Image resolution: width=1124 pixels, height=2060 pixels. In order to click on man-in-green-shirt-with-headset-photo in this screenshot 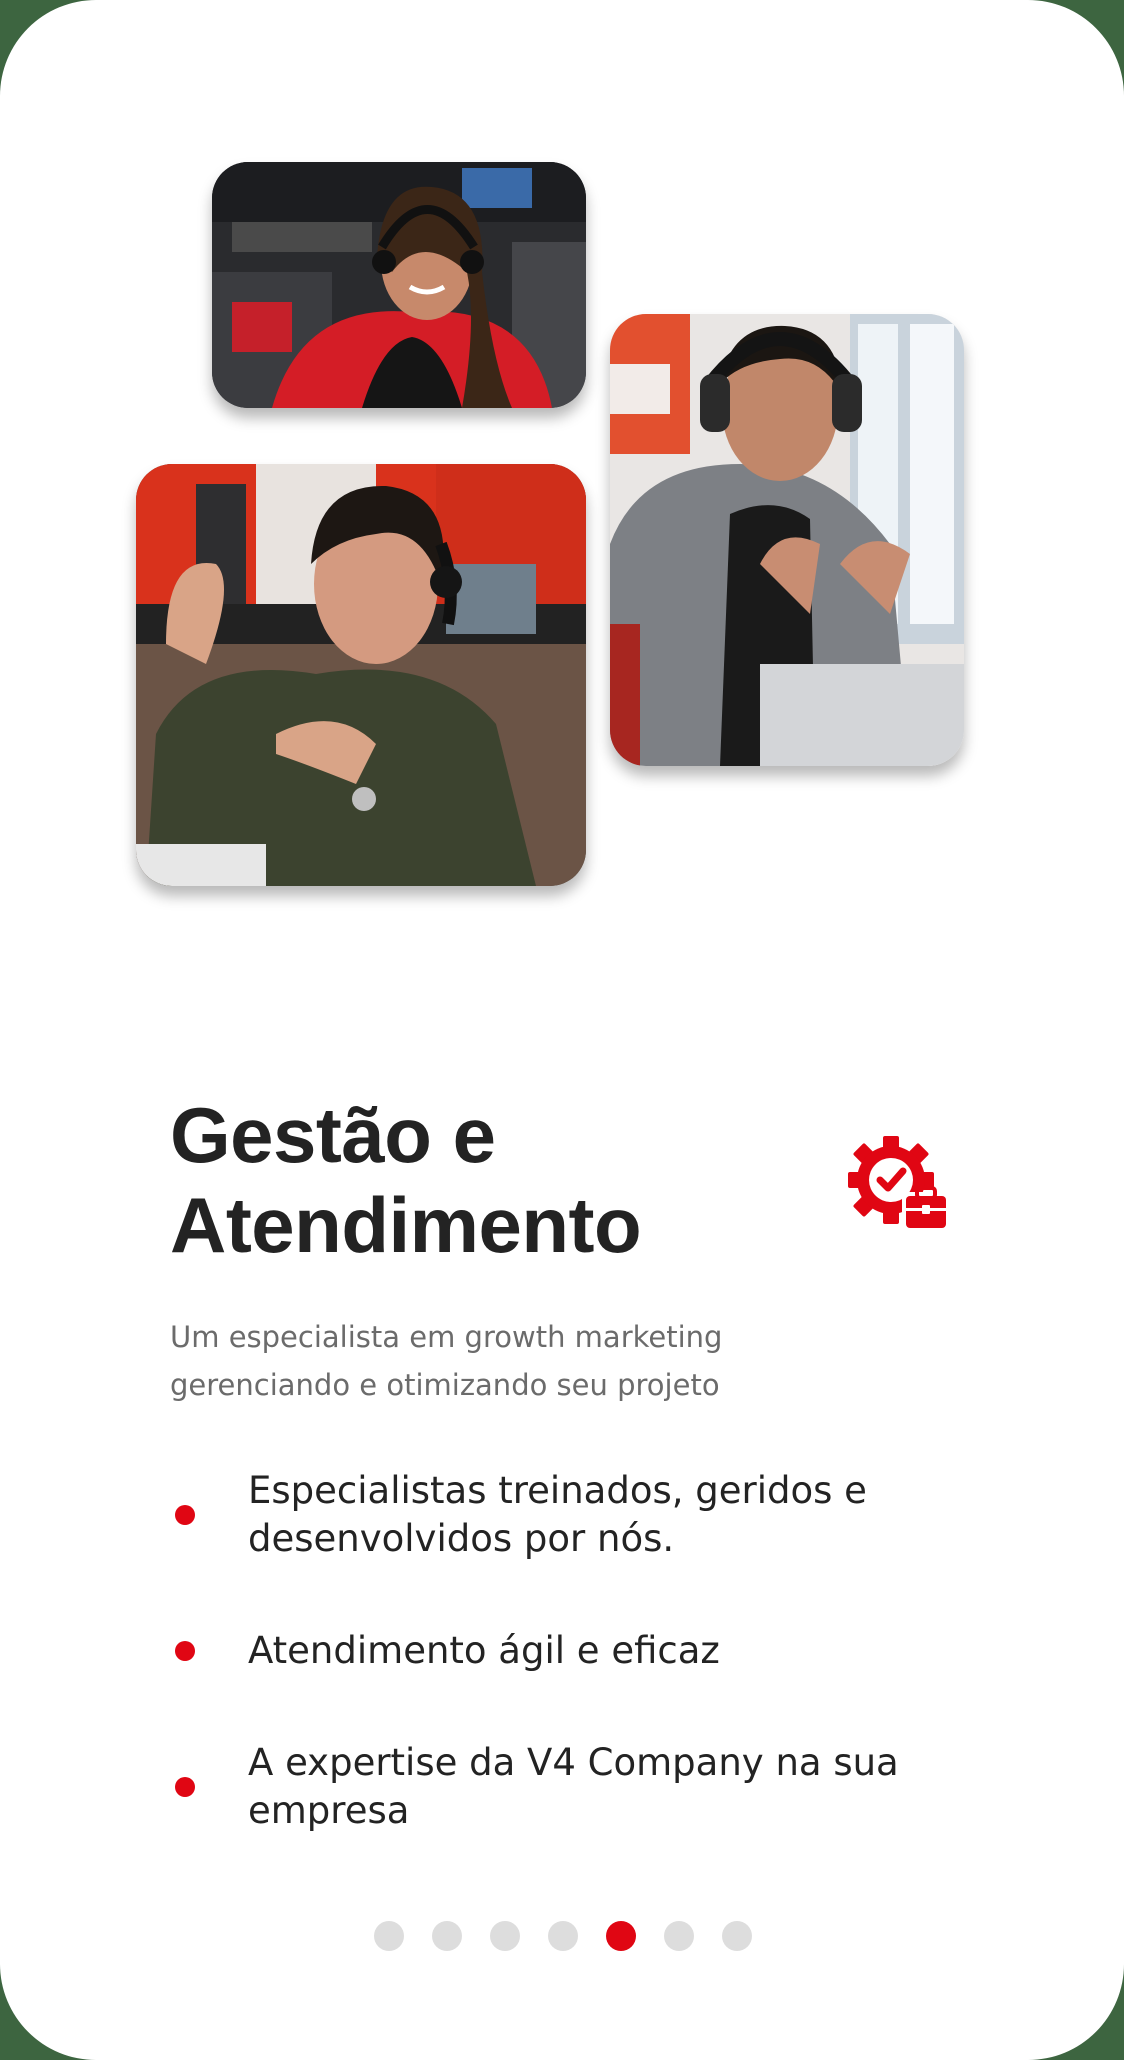, I will do `click(361, 675)`.